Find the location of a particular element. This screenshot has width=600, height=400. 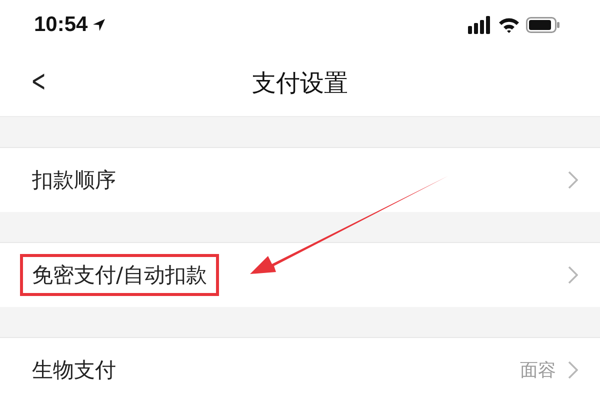

back-button: < is located at coordinates (38, 81).